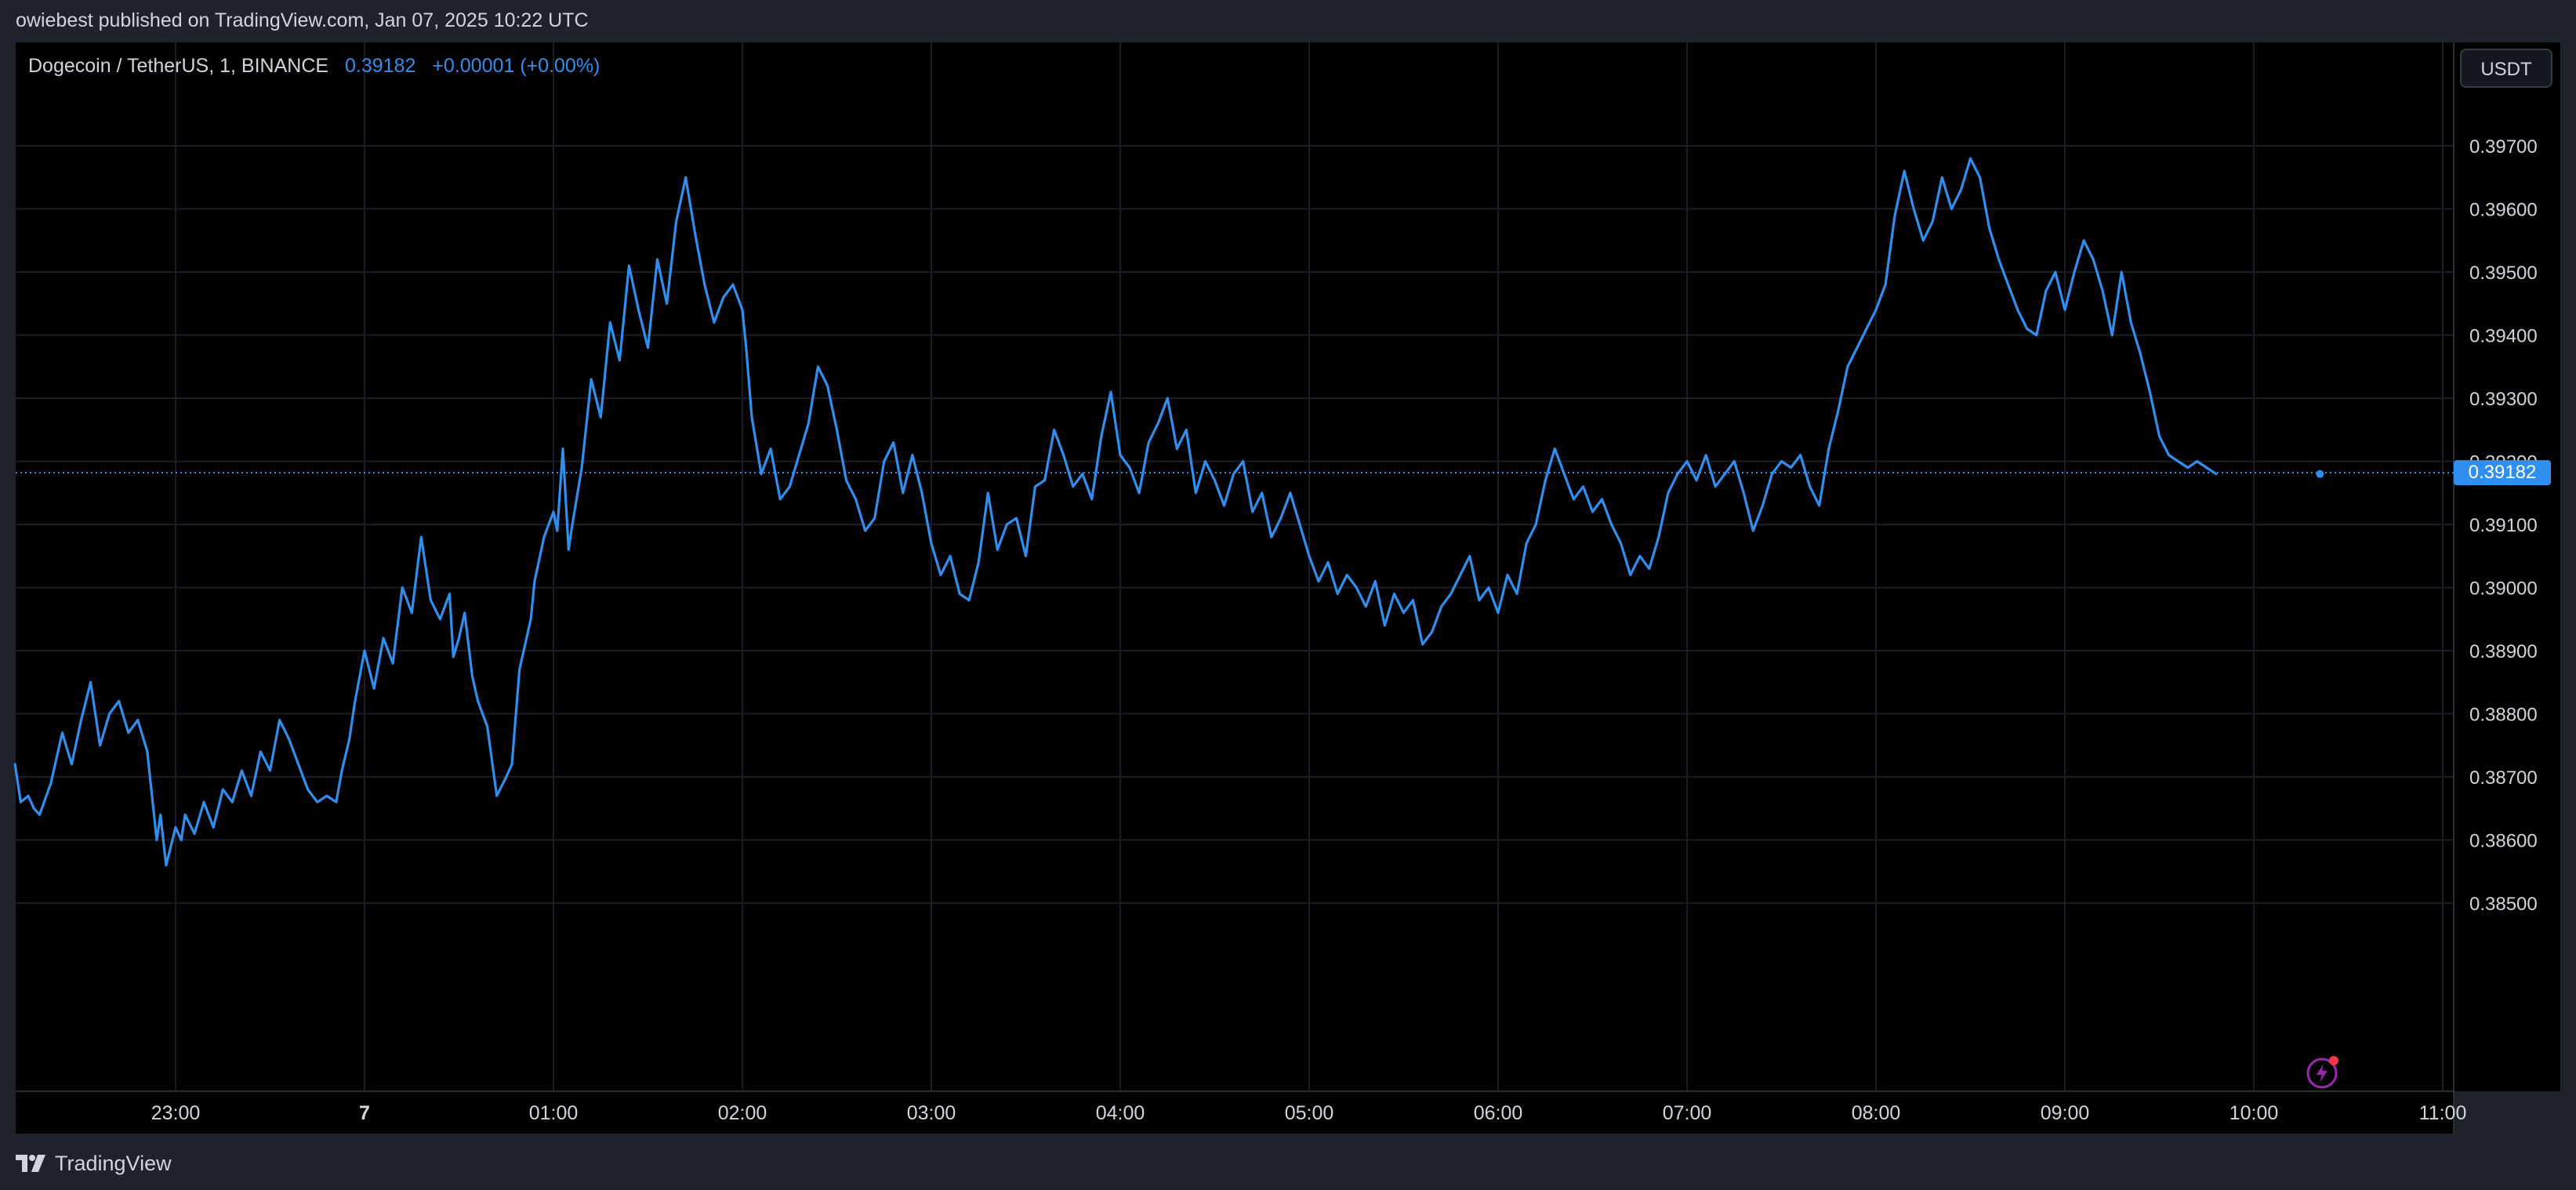 Image resolution: width=2576 pixels, height=1190 pixels. I want to click on x-tick-label: 7, so click(364, 1113).